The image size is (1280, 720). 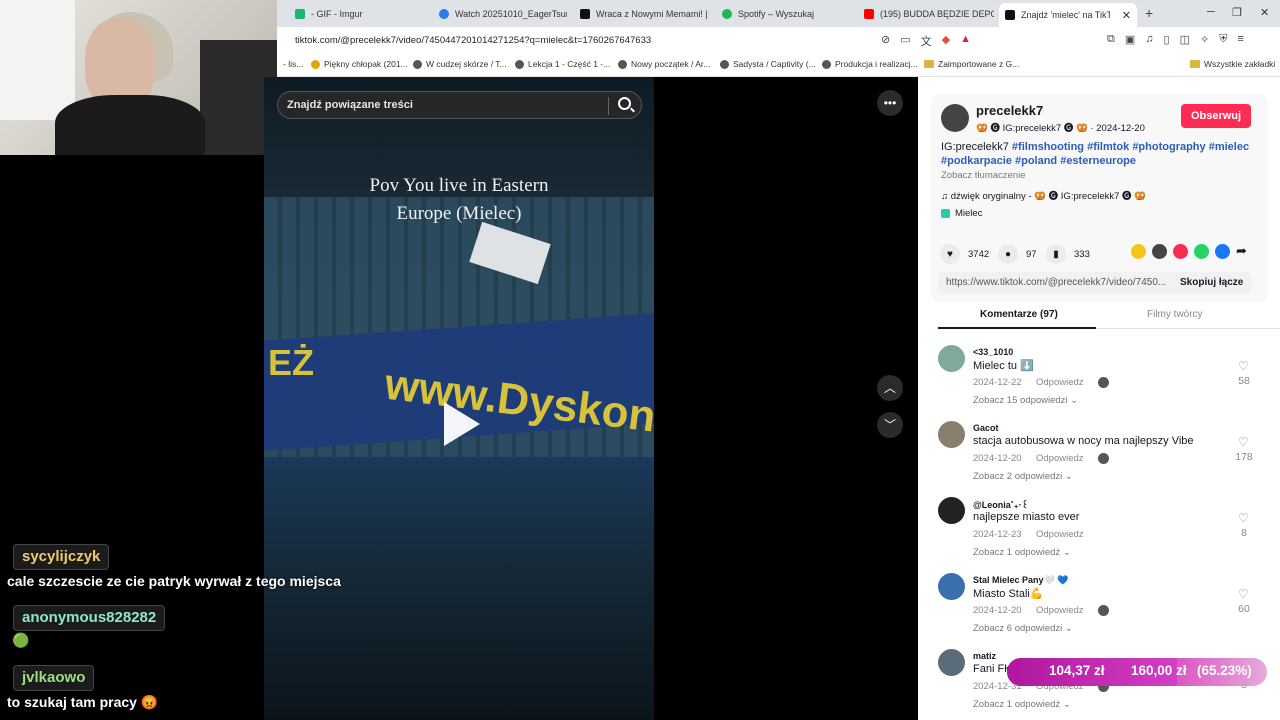 What do you see at coordinates (984, 656) in the screenshot?
I see `comment-username: matiz` at bounding box center [984, 656].